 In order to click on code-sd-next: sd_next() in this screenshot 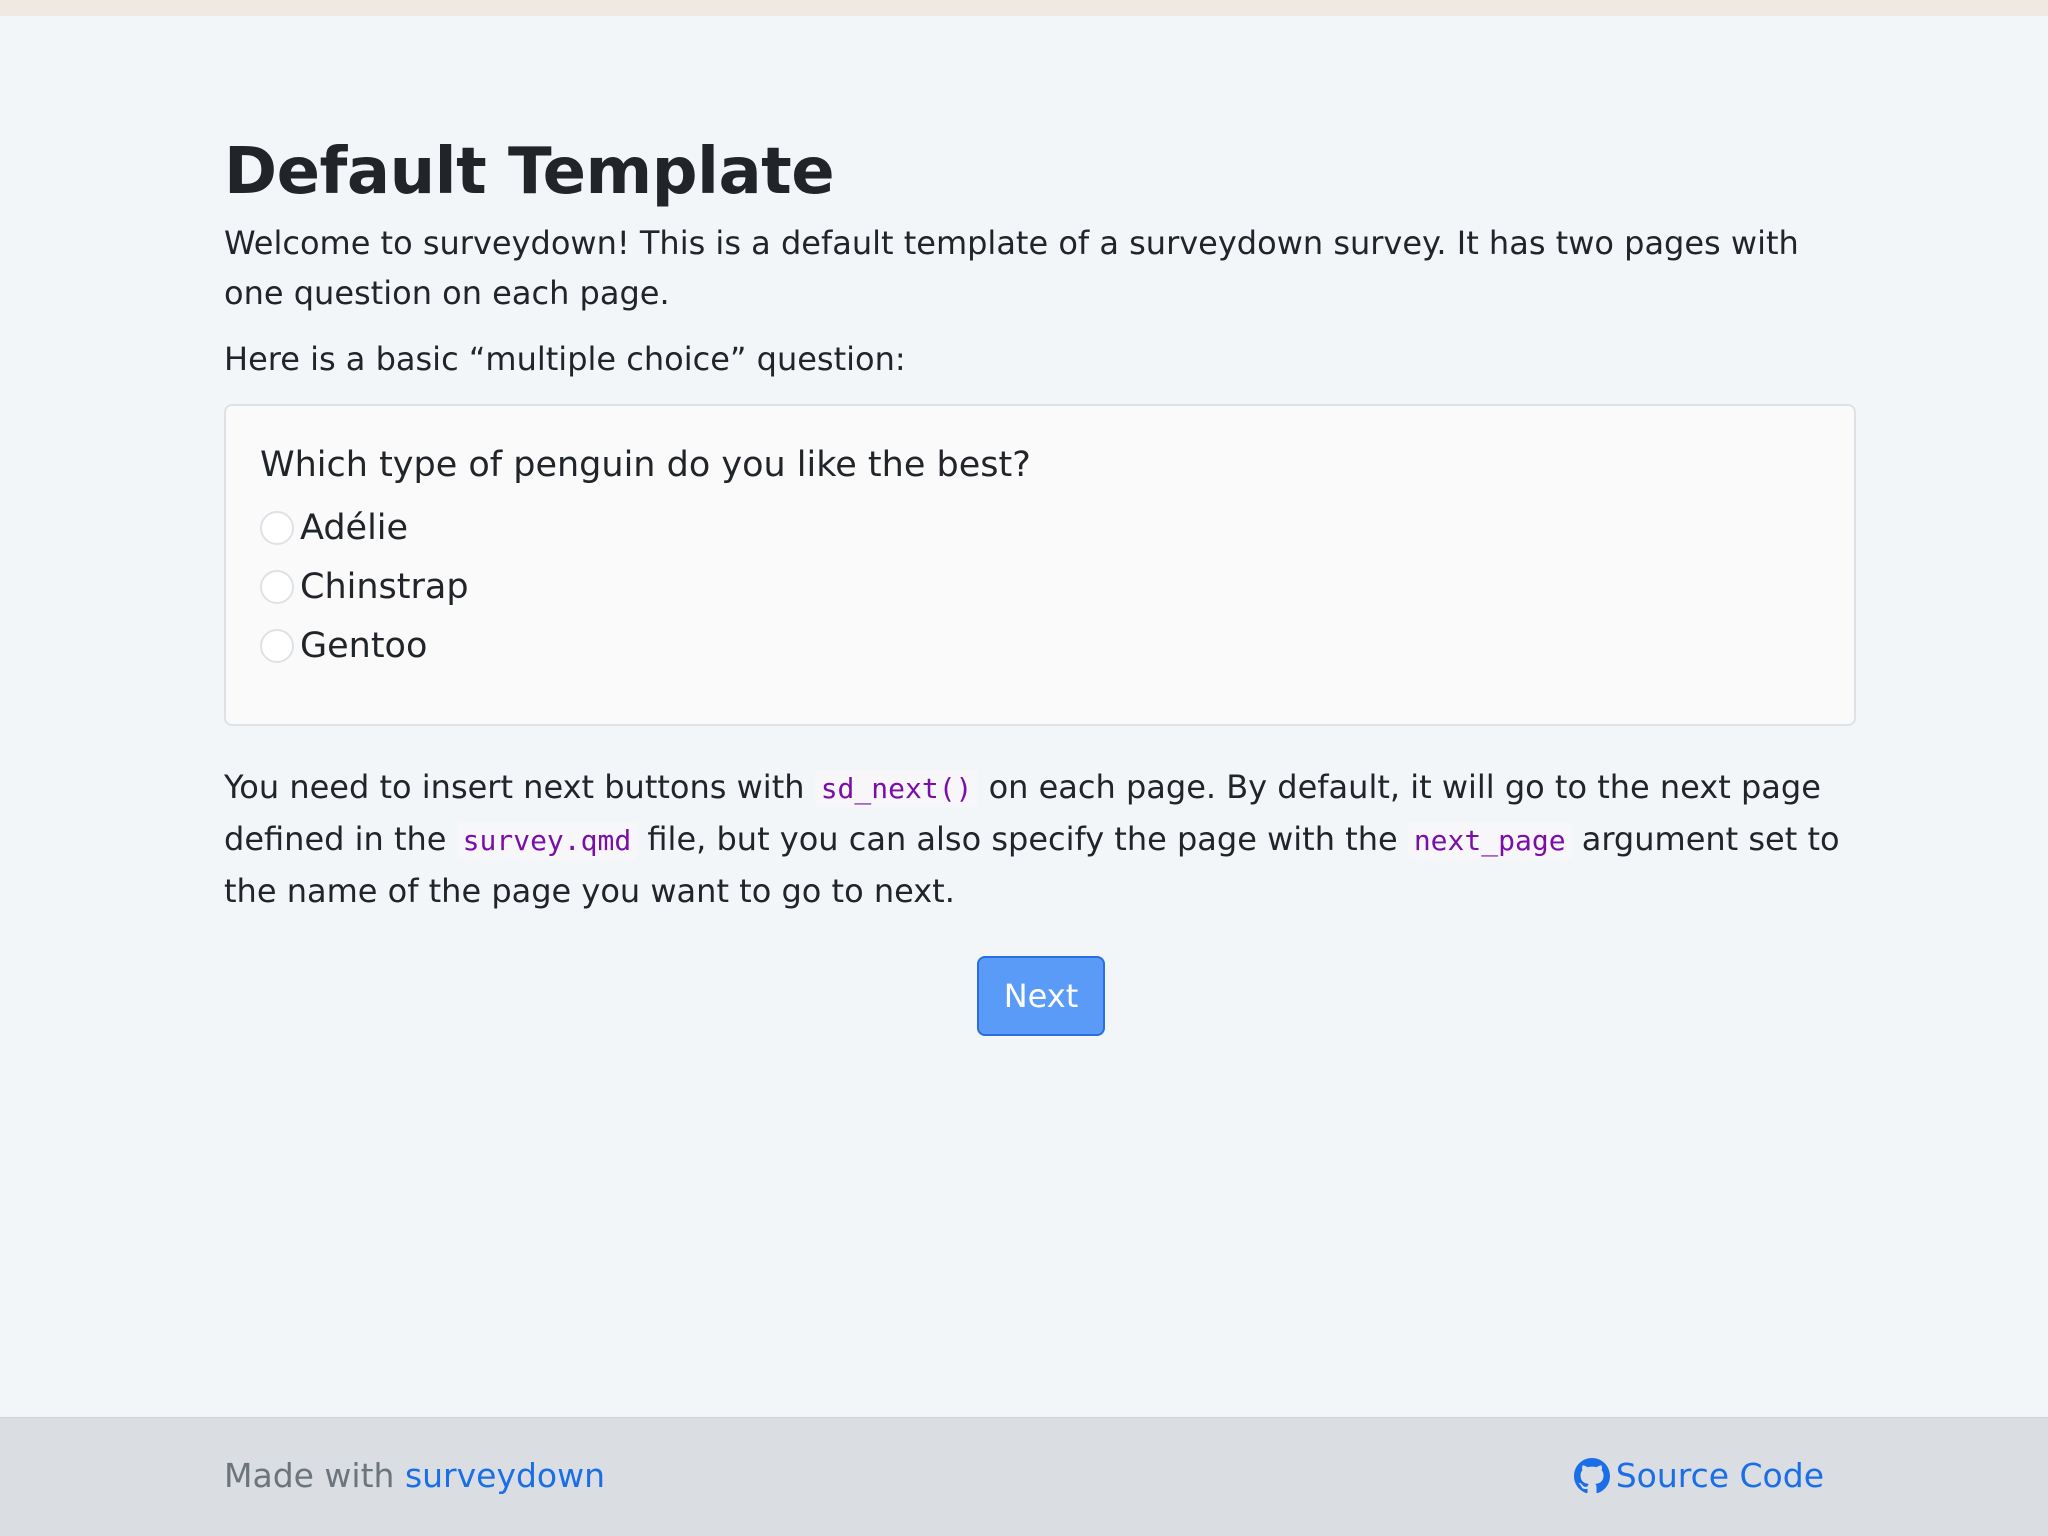, I will do `click(896, 788)`.